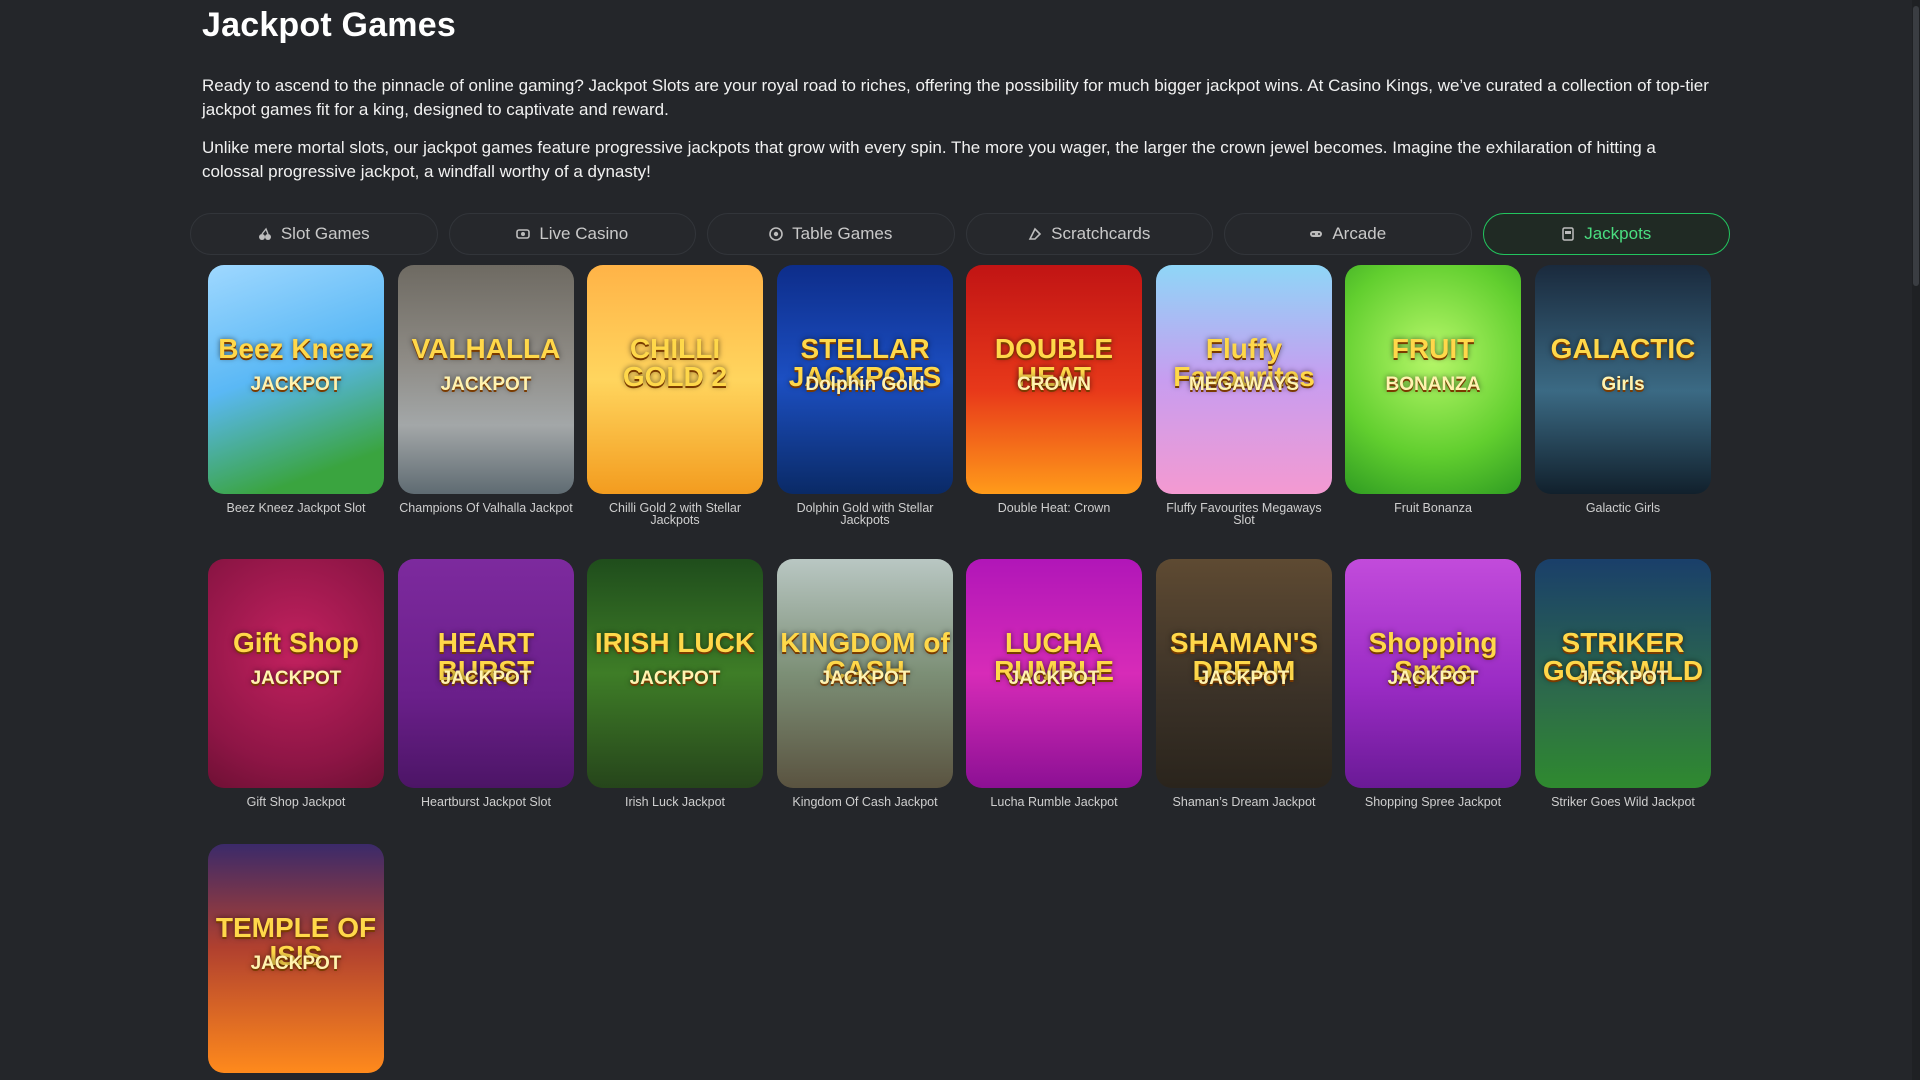 The width and height of the screenshot is (1920, 1080). Describe the element at coordinates (1623, 802) in the screenshot. I see `game-caption: Striker Goes Wild Jackpot` at that location.